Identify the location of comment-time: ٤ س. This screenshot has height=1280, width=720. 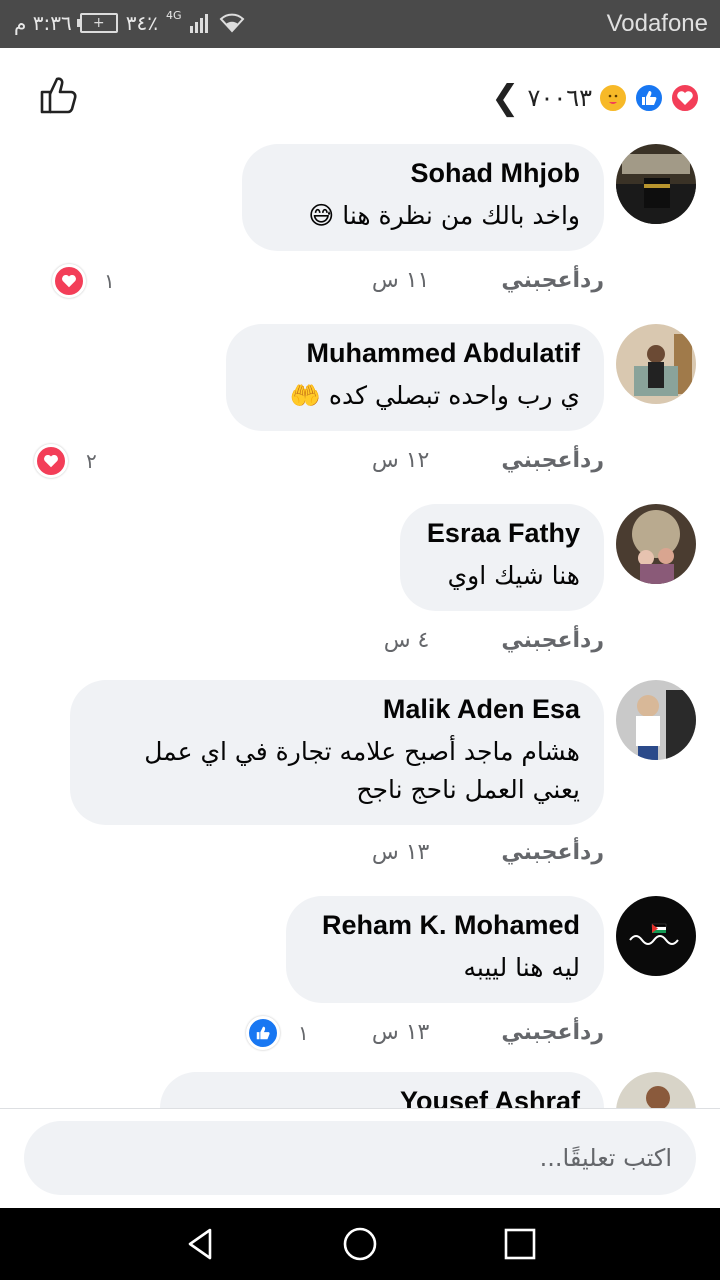
(406, 640).